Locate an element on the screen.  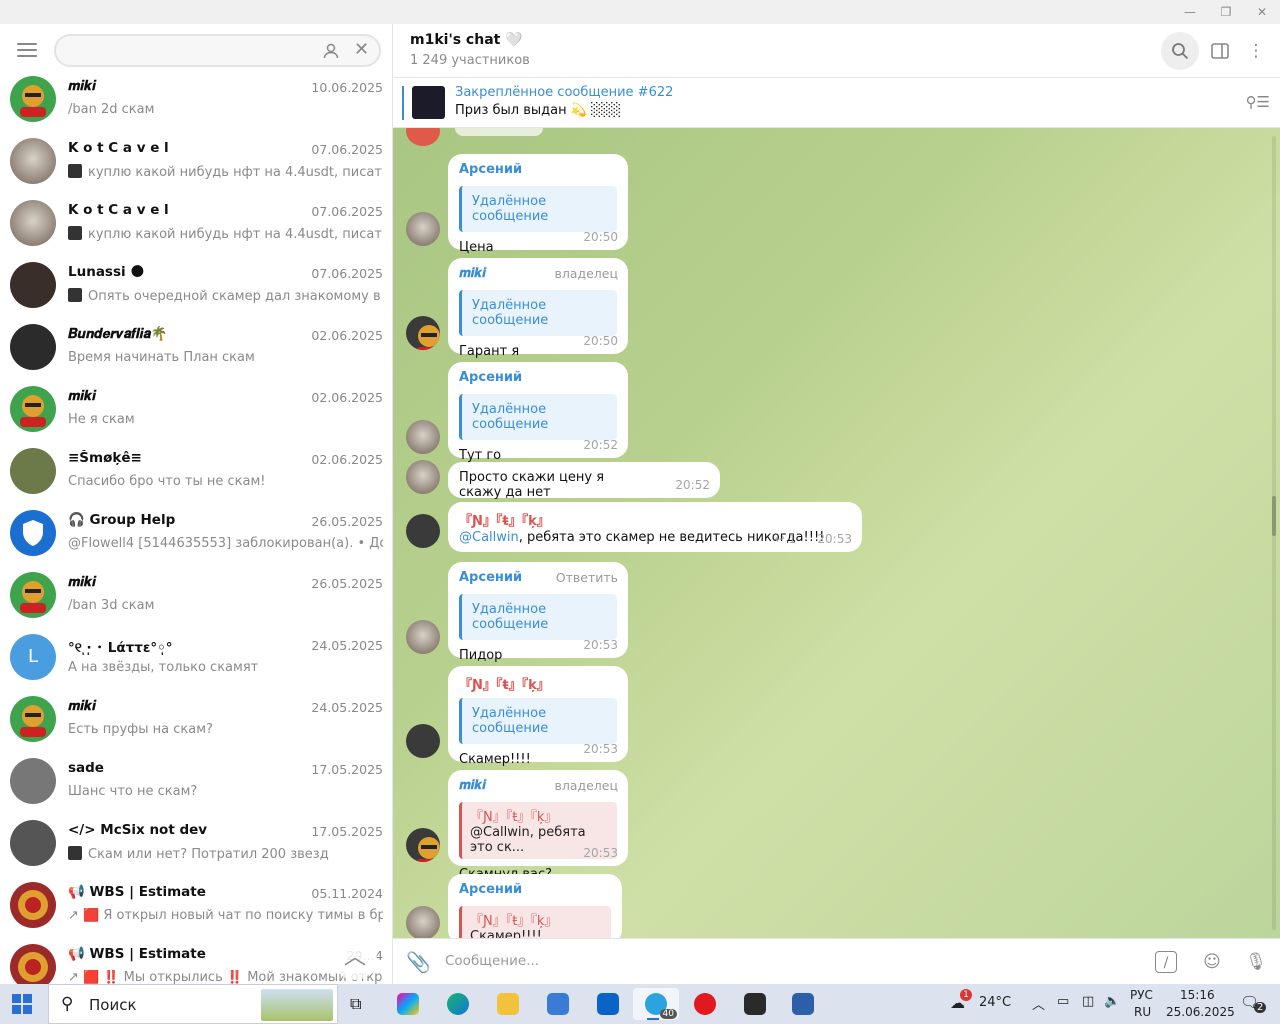
clock: 15:16 25.06.2025 is located at coordinates (1200, 1004).